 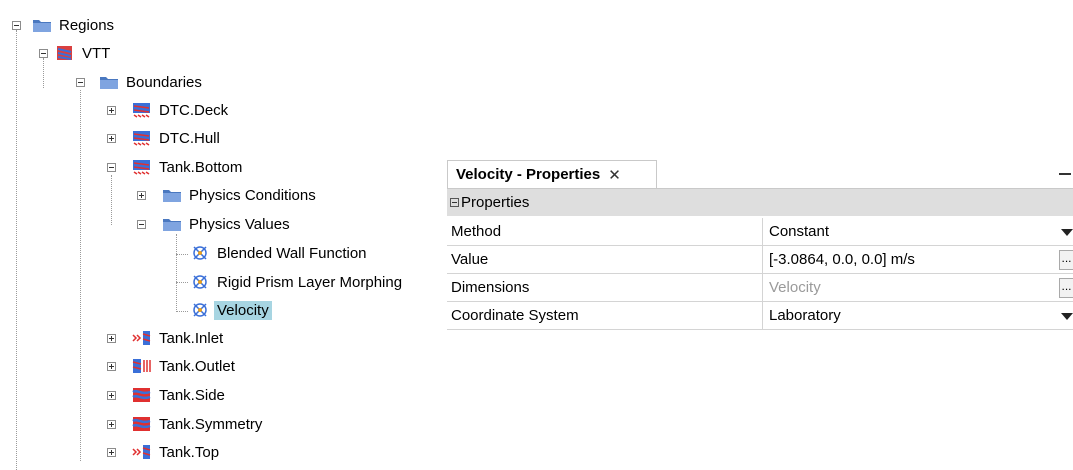 I want to click on tree-node-label: Boundaries, so click(x=164, y=82).